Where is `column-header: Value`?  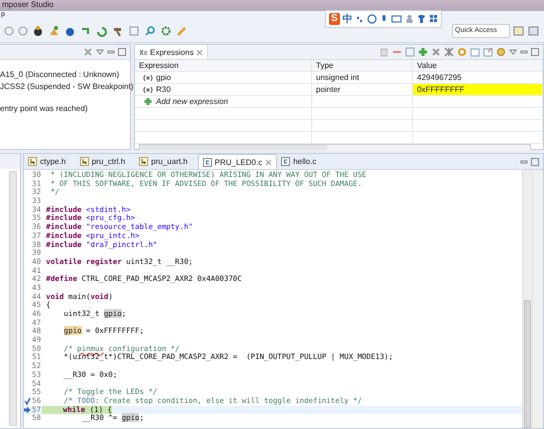
column-header: Value is located at coordinates (478, 65).